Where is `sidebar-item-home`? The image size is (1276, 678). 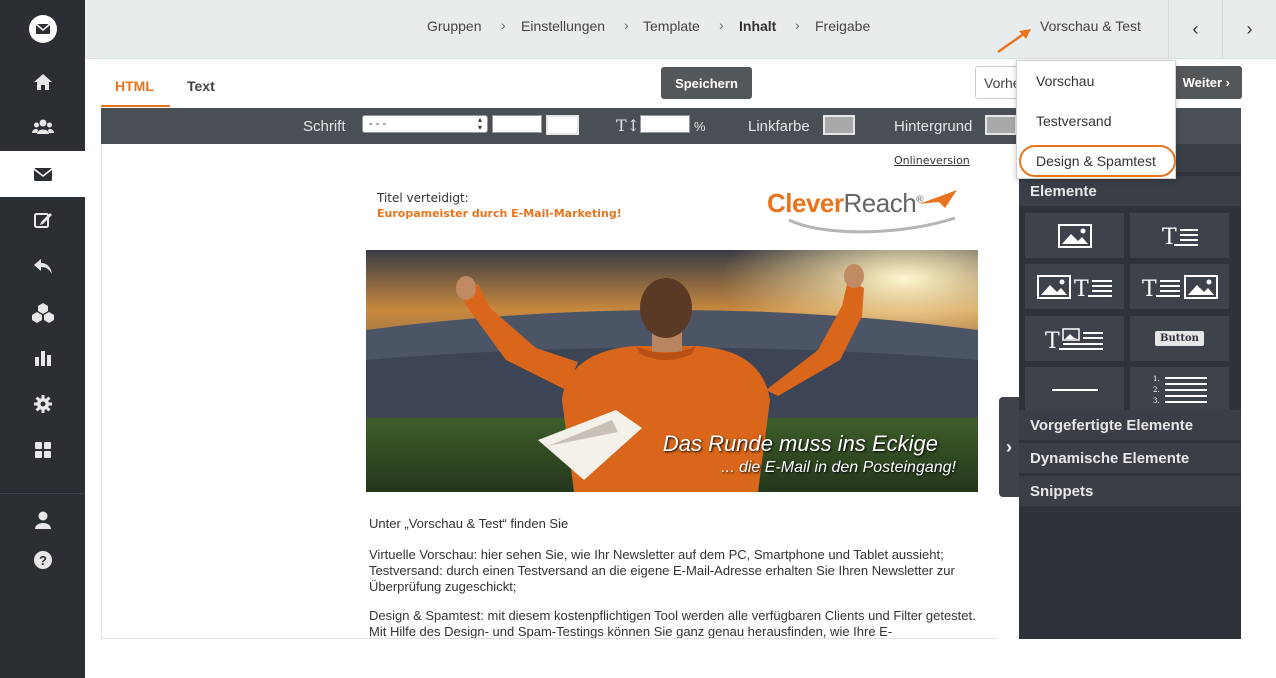
sidebar-item-home is located at coordinates (42, 82).